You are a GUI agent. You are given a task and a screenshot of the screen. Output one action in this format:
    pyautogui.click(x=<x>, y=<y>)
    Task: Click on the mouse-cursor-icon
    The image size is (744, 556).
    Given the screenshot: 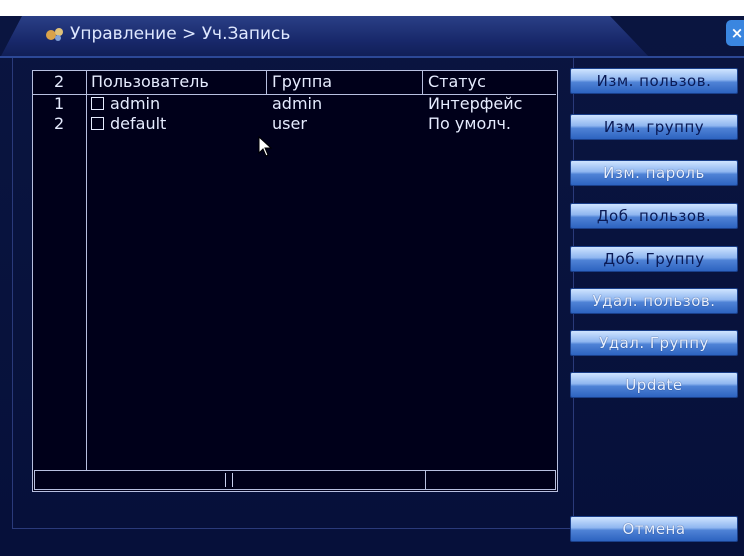 What is the action you would take?
    pyautogui.click(x=265, y=146)
    